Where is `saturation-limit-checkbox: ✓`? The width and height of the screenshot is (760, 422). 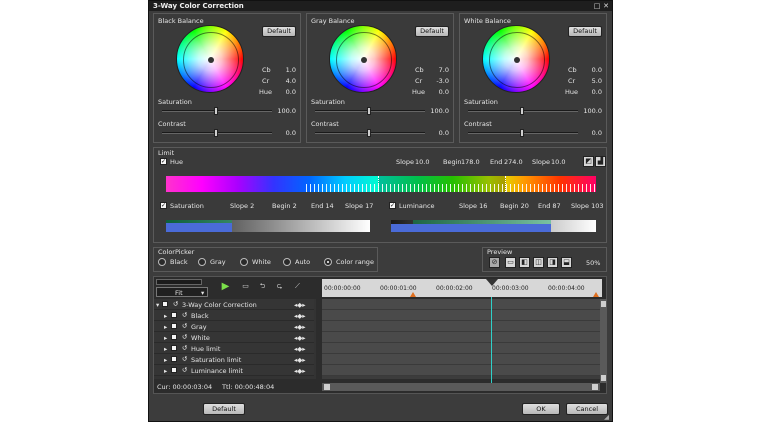
saturation-limit-checkbox: ✓ is located at coordinates (163, 205).